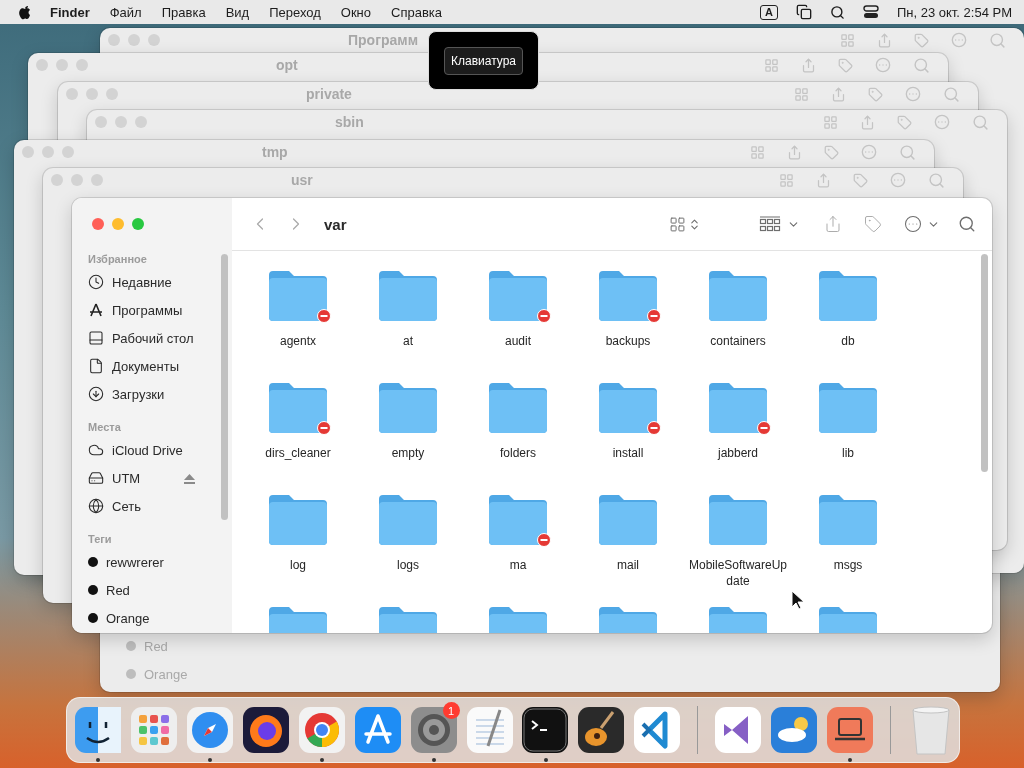  Describe the element at coordinates (265, 730) in the screenshot. I see `fox-globe-icon` at that location.